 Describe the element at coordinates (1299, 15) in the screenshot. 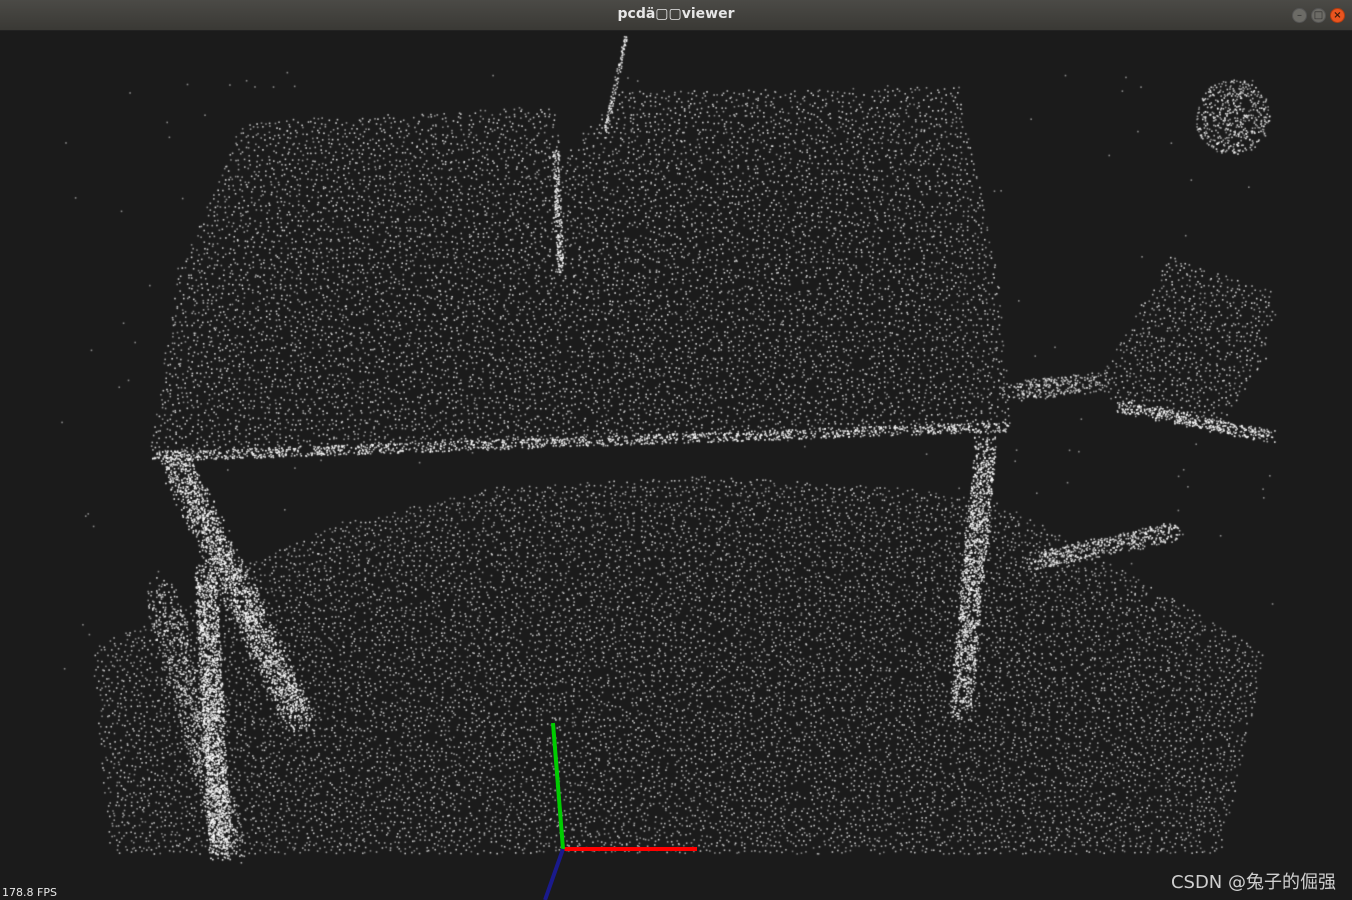

I see `minimize-button: –` at that location.